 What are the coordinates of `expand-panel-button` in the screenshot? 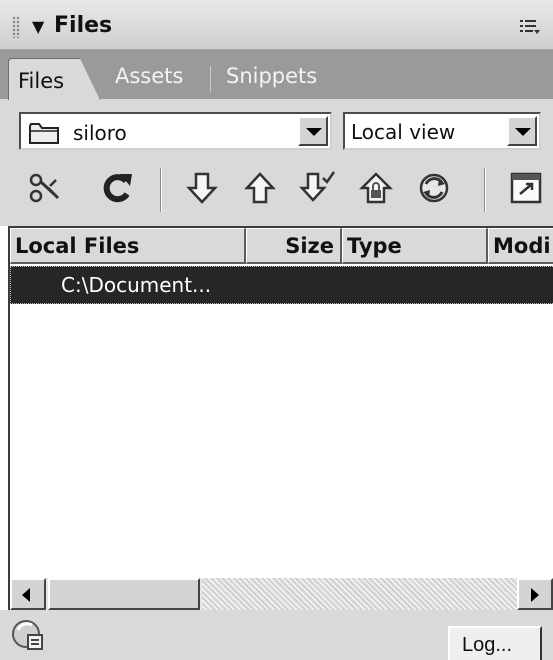 It's located at (526, 188).